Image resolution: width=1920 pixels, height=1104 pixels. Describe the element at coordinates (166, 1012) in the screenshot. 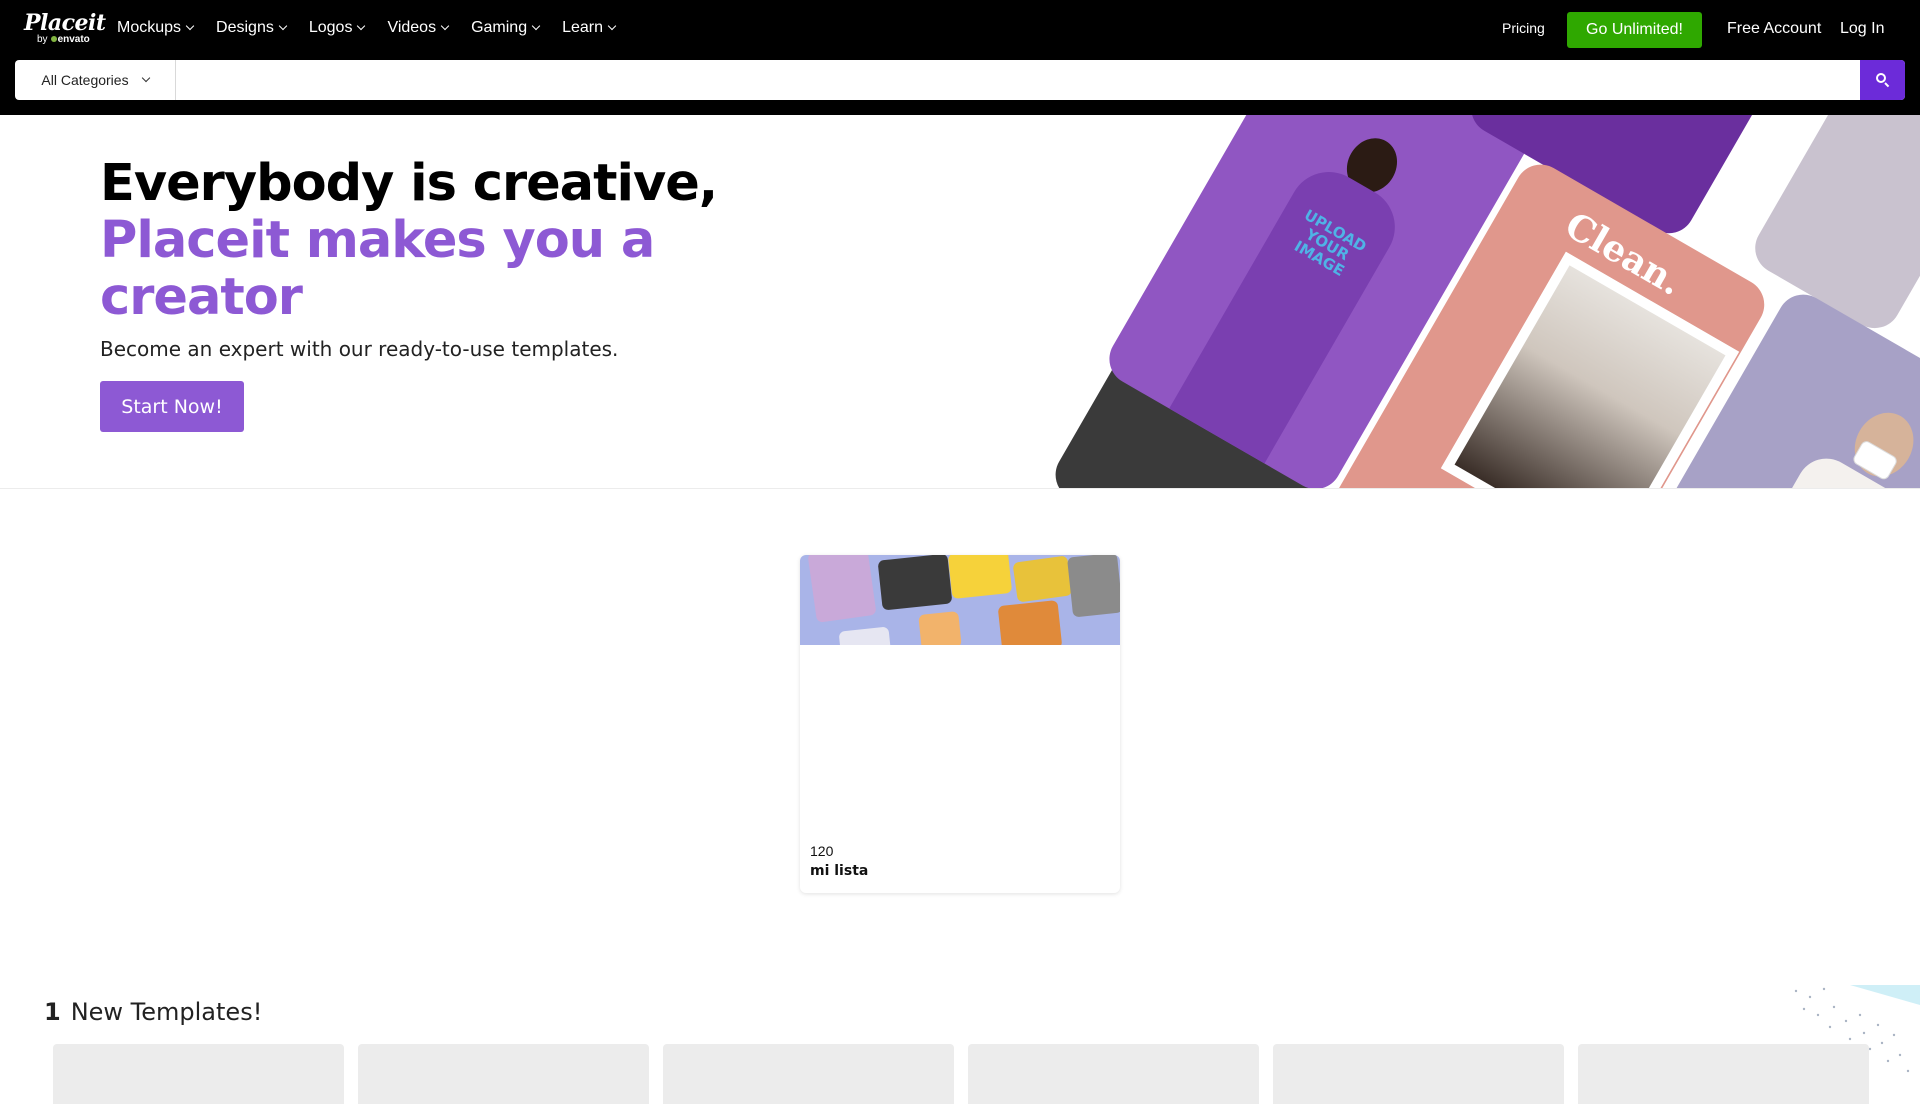

I see `new-templates-label: New Templates!` at that location.